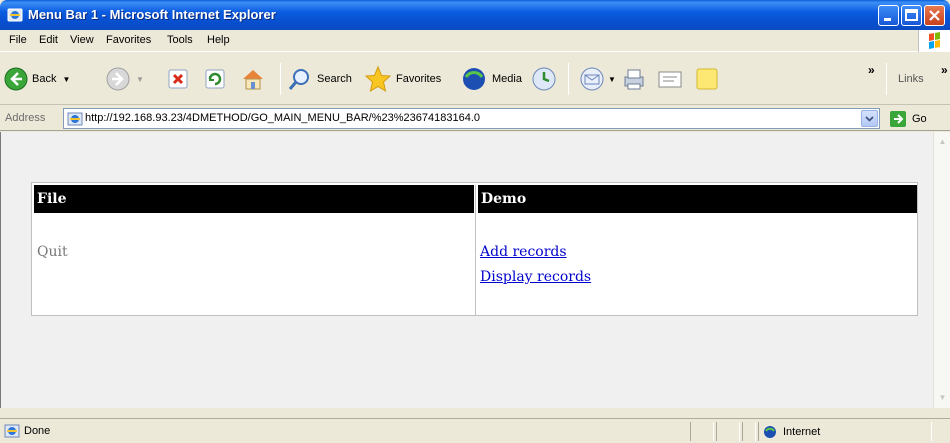  What do you see at coordinates (298, 79) in the screenshot?
I see `search-icon` at bounding box center [298, 79].